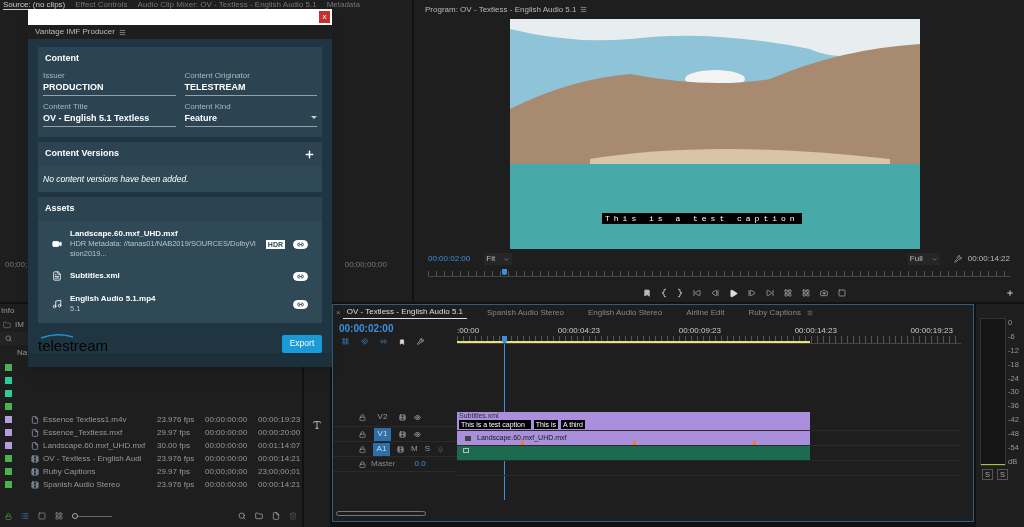  Describe the element at coordinates (25, 516) in the screenshot. I see `list-view-icon` at that location.